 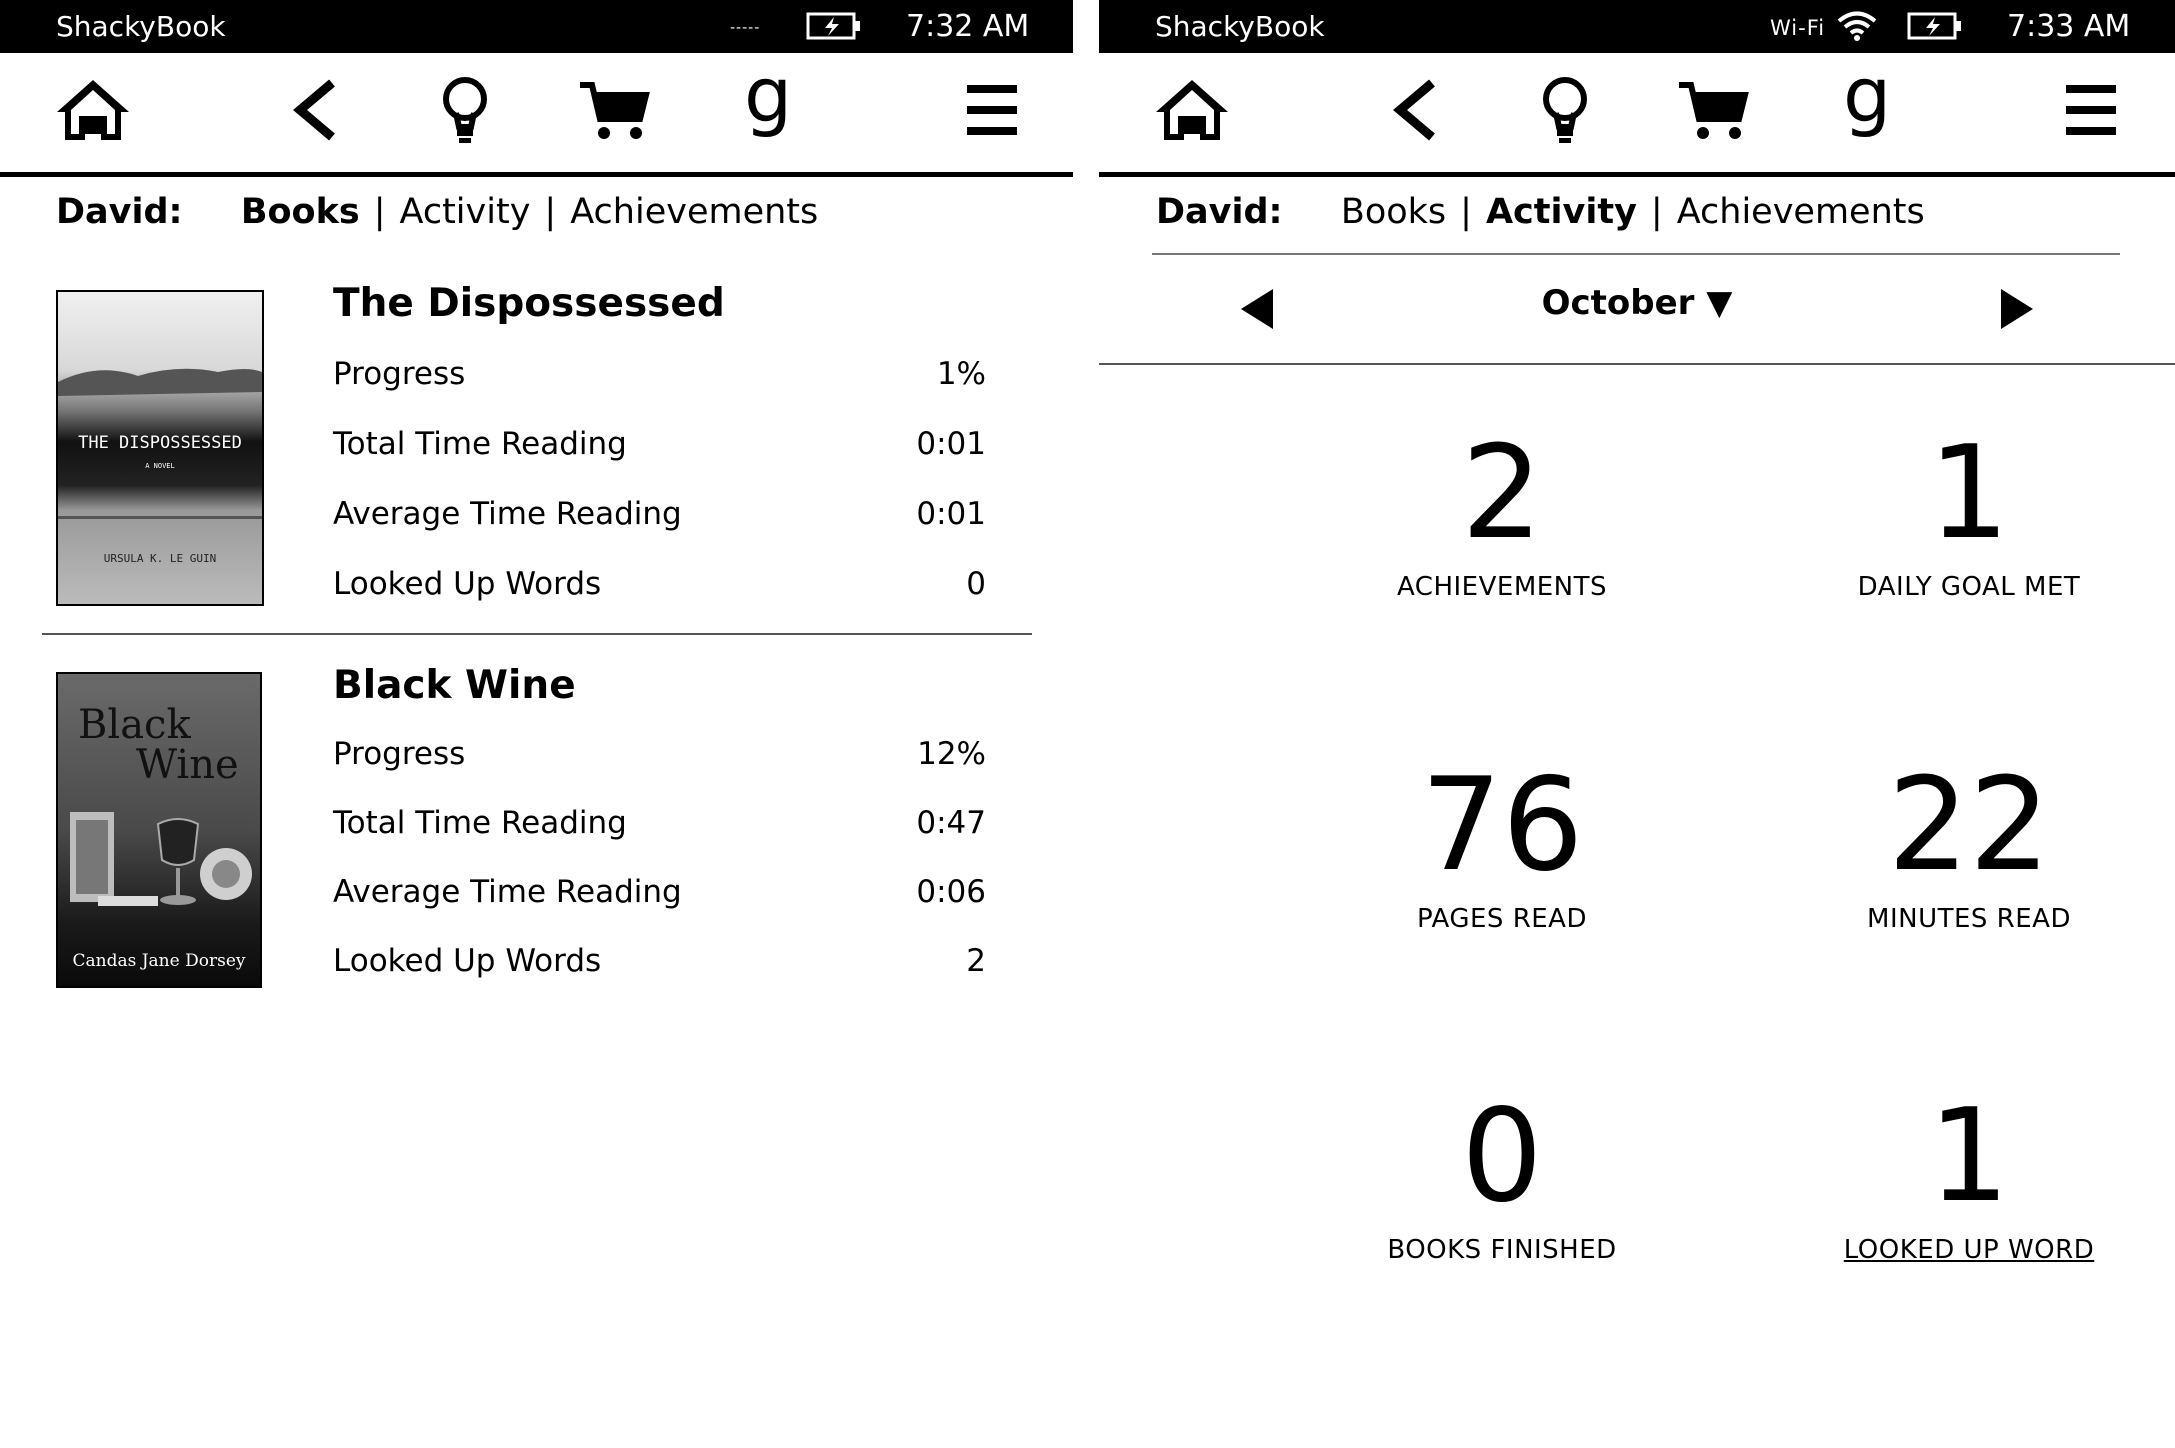 I want to click on wifi-label: Wi-Fi, so click(x=1798, y=28).